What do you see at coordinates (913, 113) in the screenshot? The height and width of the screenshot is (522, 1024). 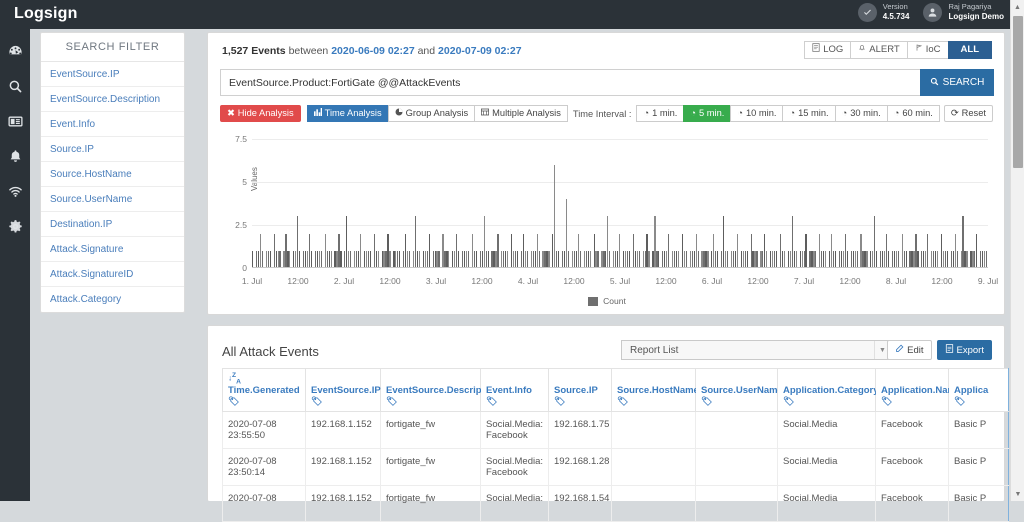 I see `interval-60min: ◔ 60 min.` at bounding box center [913, 113].